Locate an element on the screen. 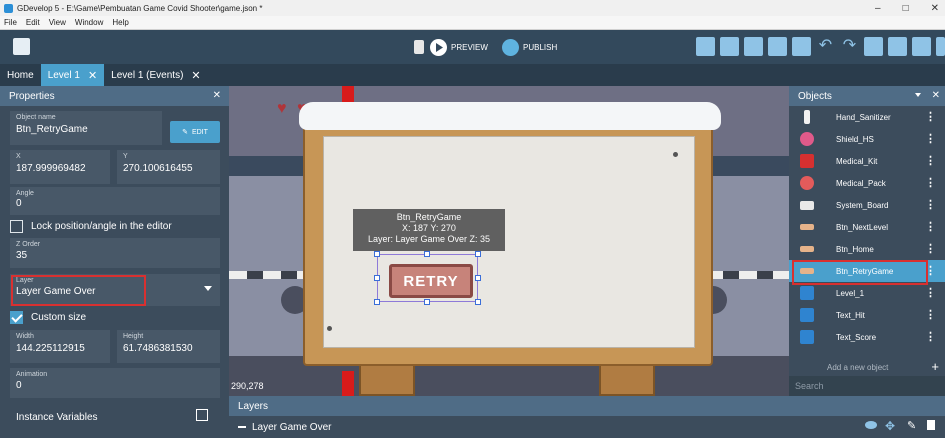  object-item-medical-kit: Medical_Kit ⋮ is located at coordinates (867, 161).